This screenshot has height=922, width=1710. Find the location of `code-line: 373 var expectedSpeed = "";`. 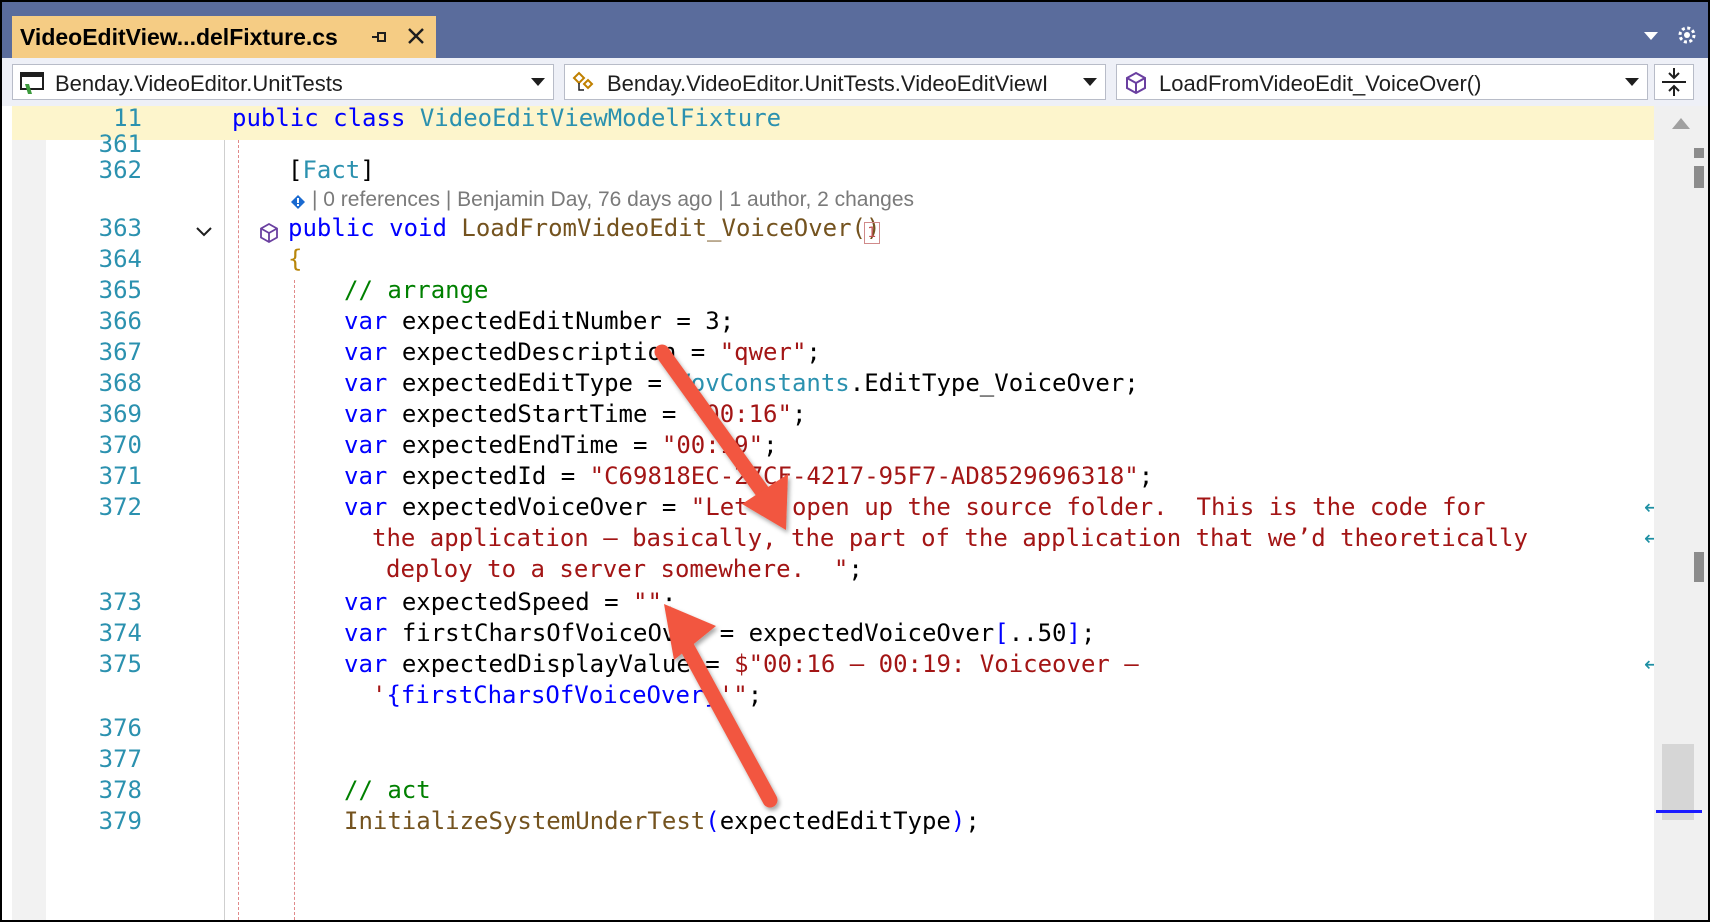

code-line: 373 var expectedSpeed = ""; is located at coordinates (833, 605).